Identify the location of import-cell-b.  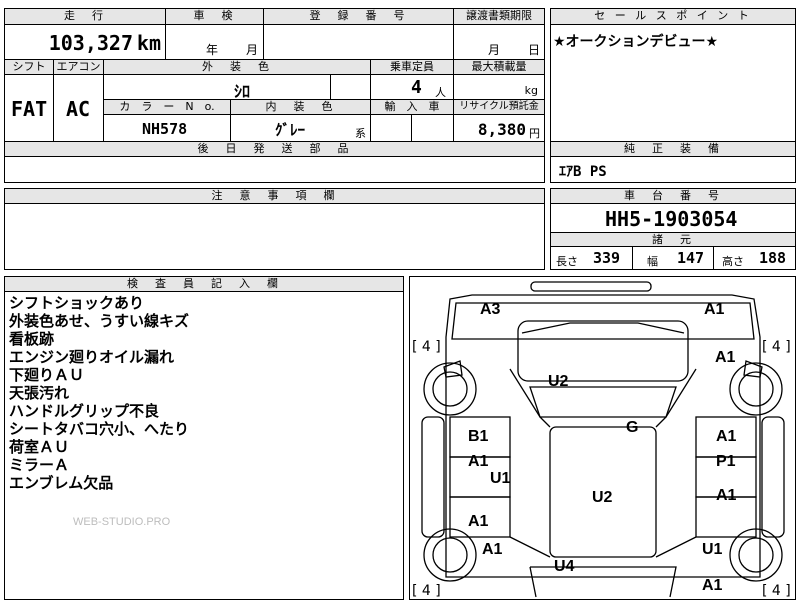
(432, 128).